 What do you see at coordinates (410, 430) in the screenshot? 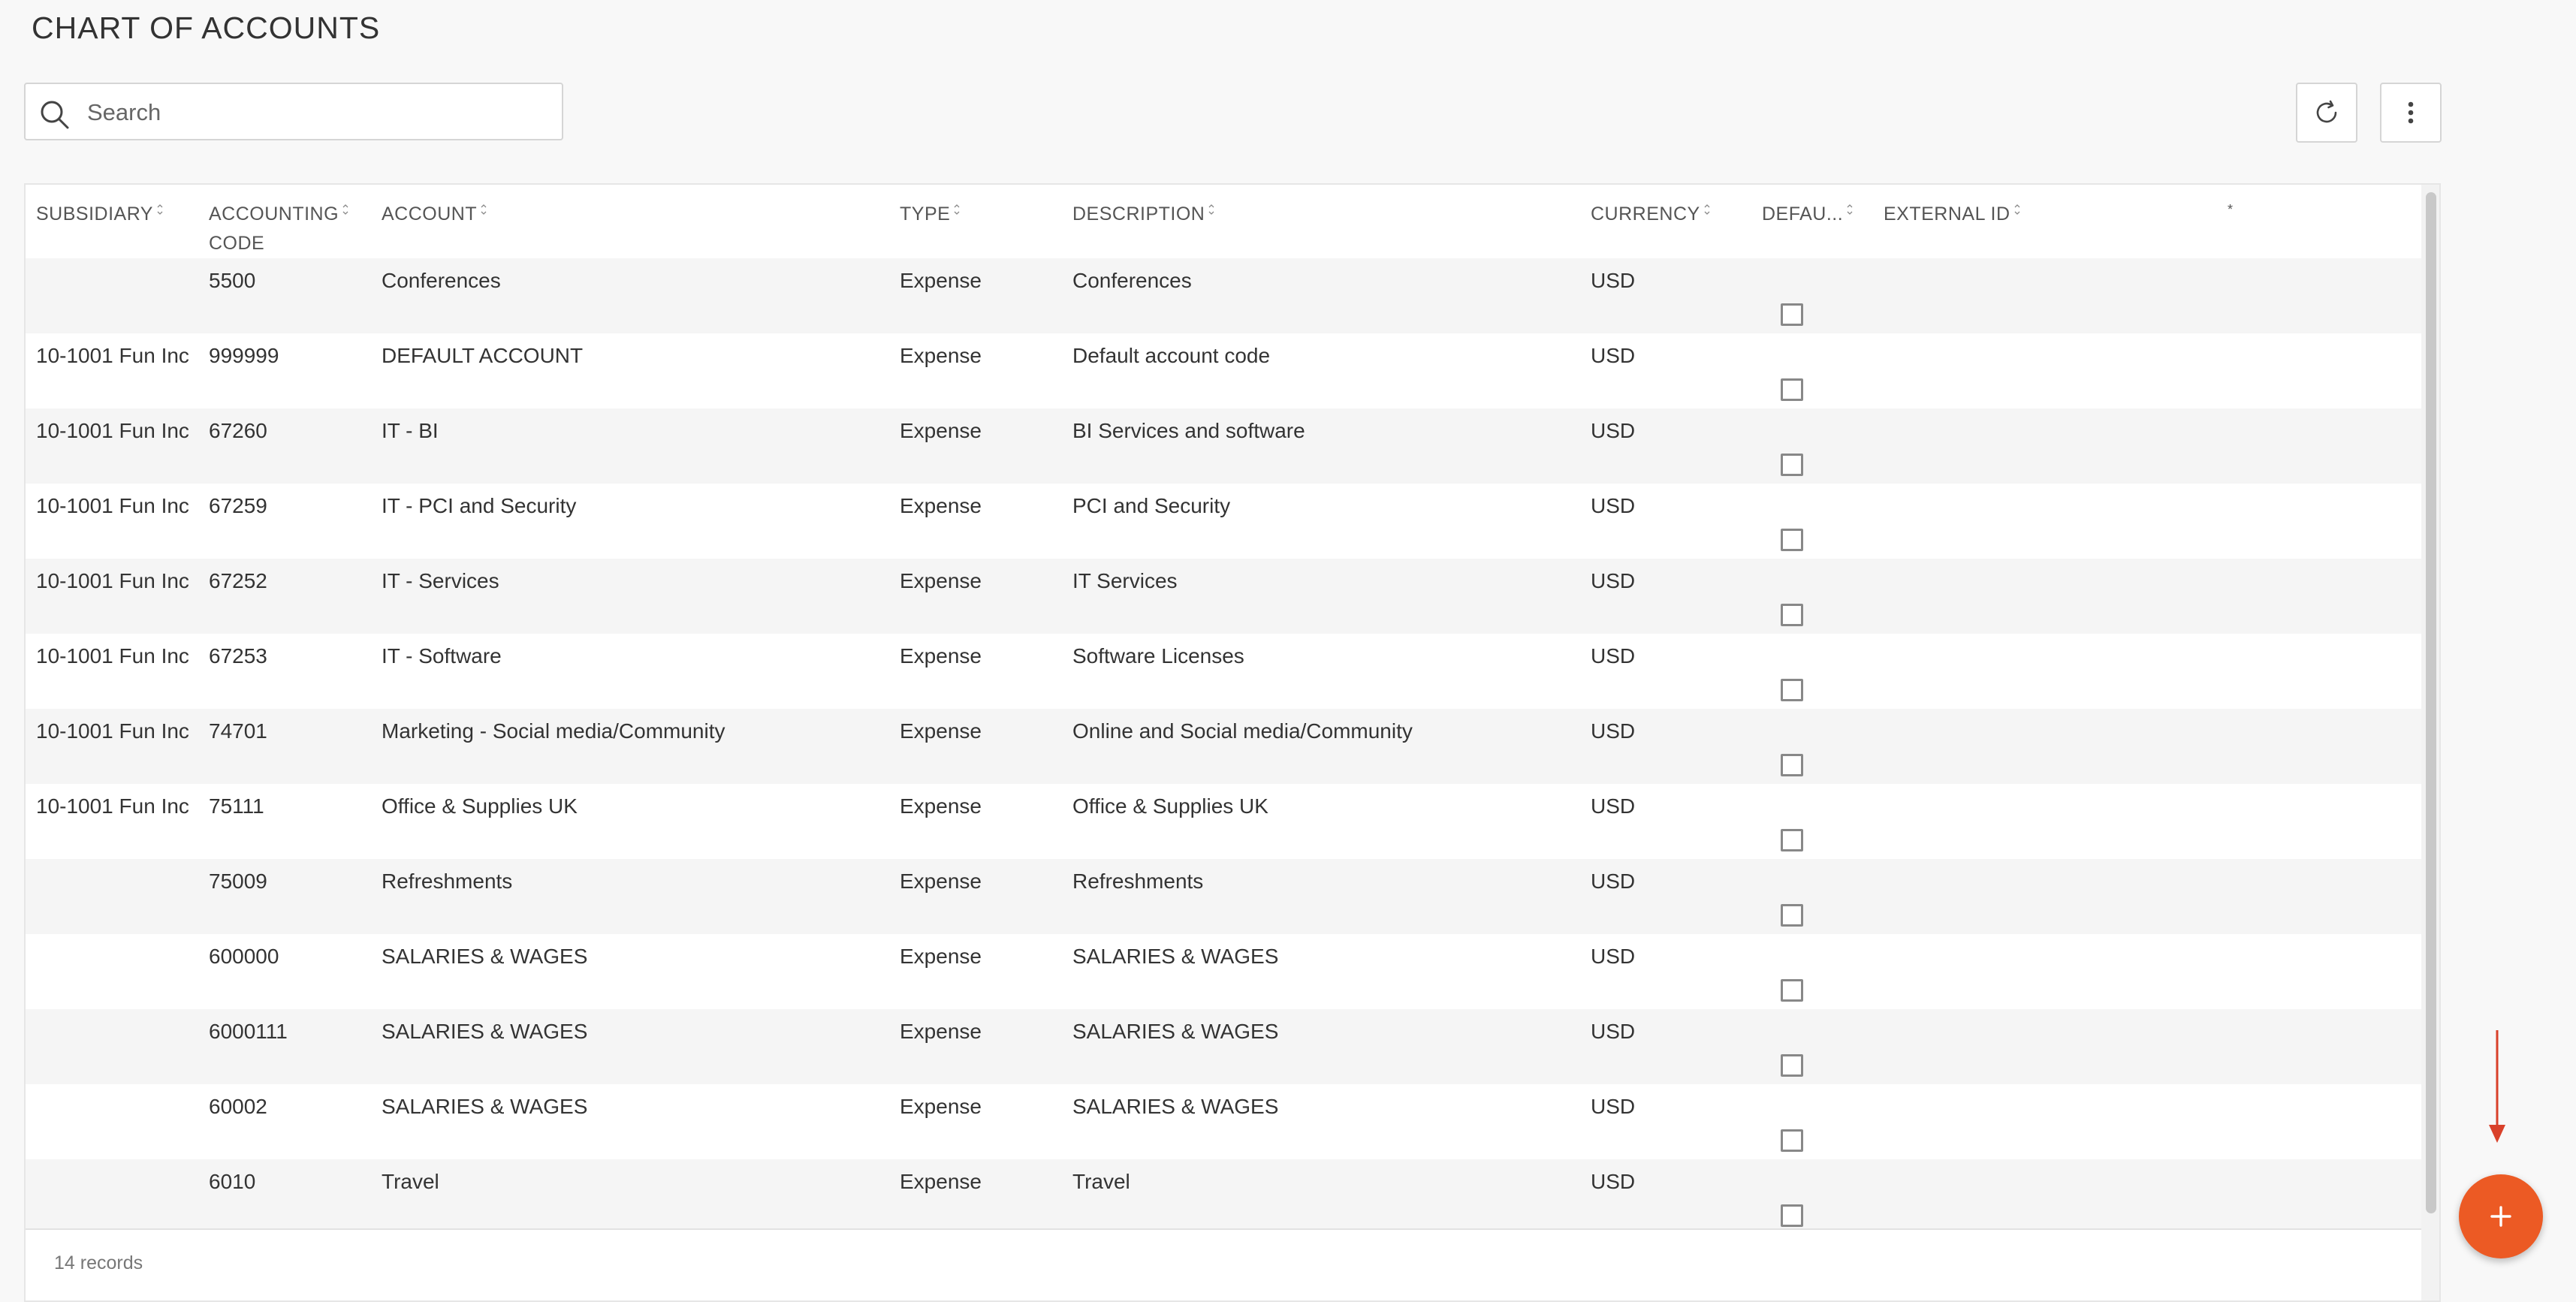
I see `cell-account: IT - BI` at bounding box center [410, 430].